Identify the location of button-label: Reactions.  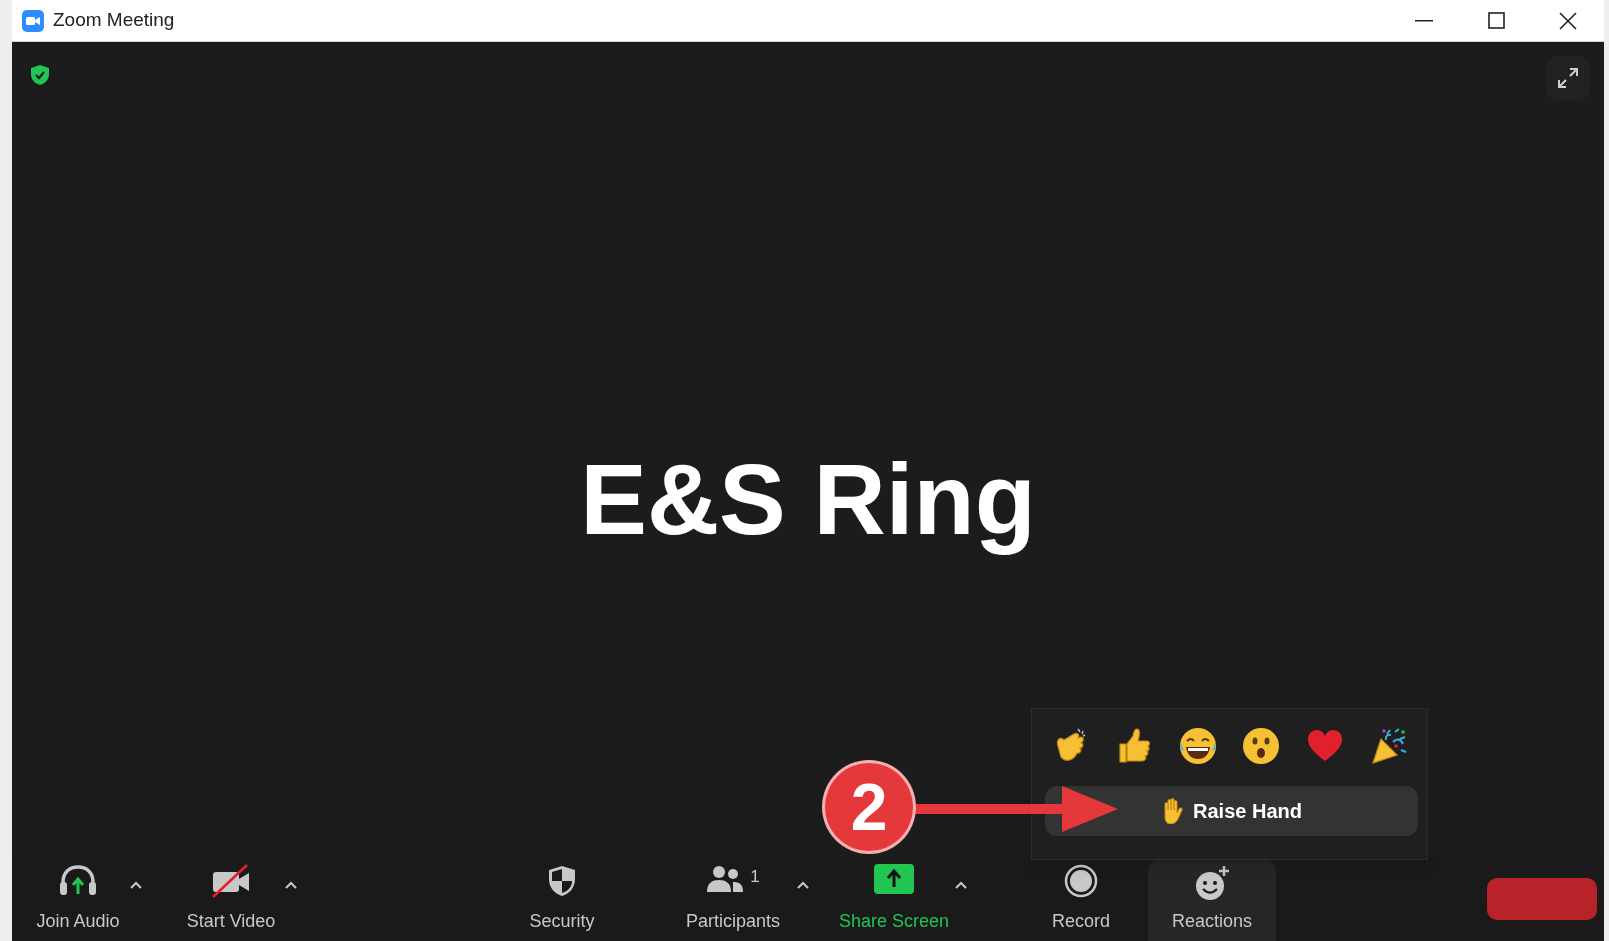
(1211, 921).